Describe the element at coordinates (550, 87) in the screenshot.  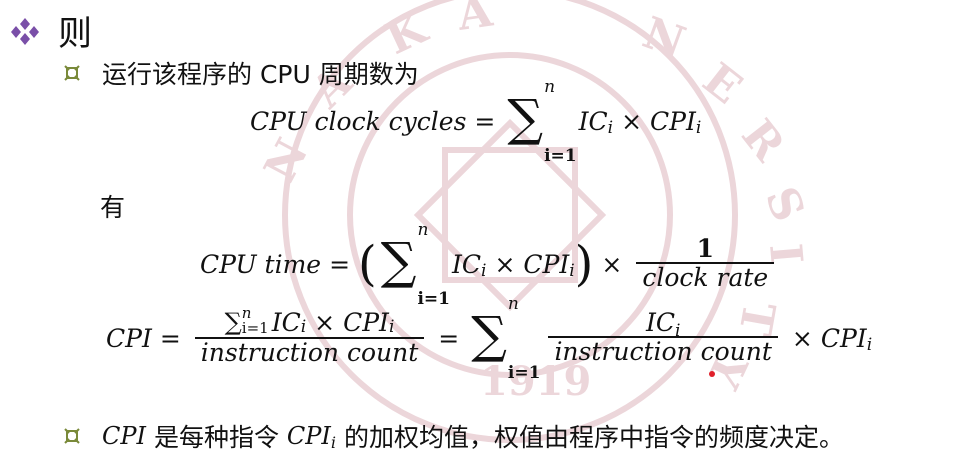
I see `eq1-sum-upper: n` at that location.